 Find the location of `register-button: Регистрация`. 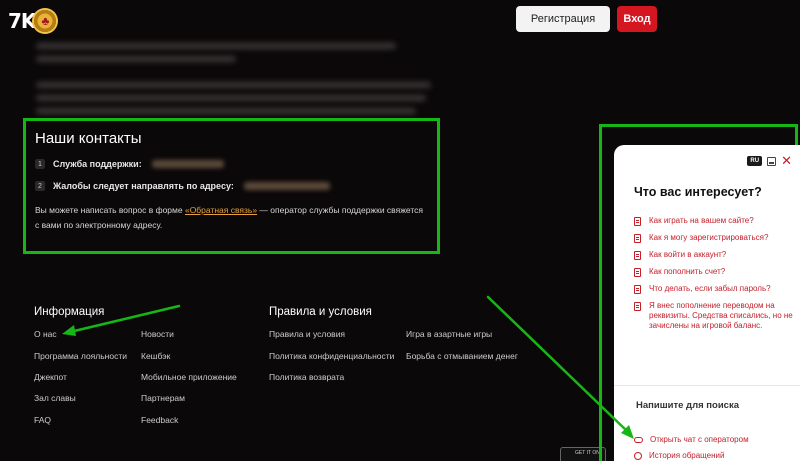

register-button: Регистрация is located at coordinates (563, 19).